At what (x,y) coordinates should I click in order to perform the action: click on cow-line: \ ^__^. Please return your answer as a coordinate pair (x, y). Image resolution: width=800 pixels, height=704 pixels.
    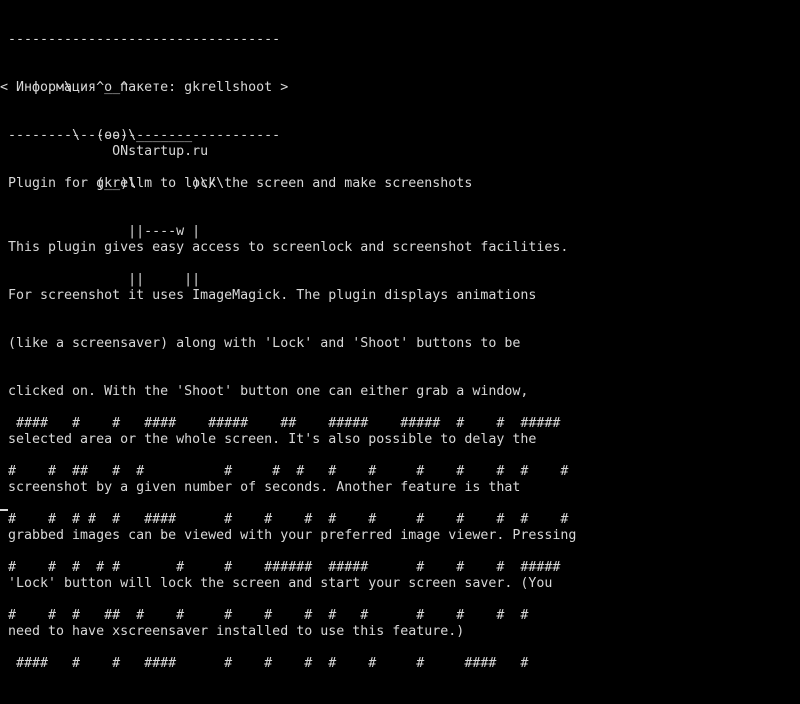
    Looking at the image, I should click on (64, 87).